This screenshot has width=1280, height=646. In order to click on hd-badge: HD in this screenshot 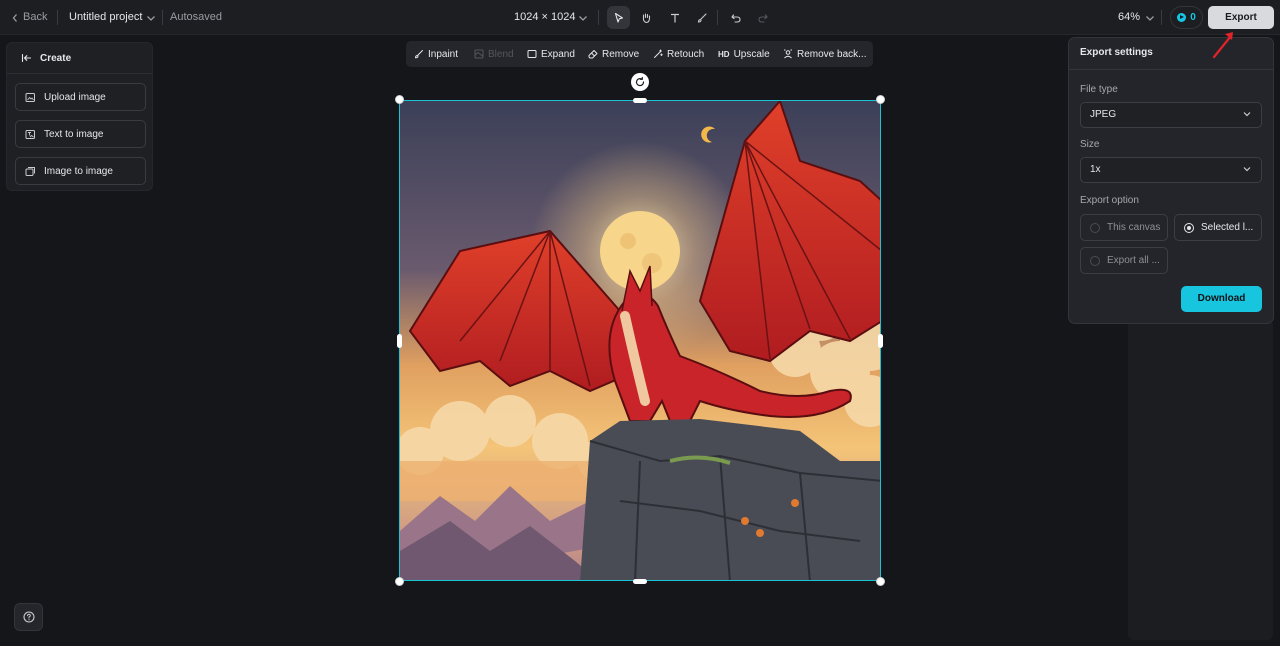, I will do `click(724, 54)`.